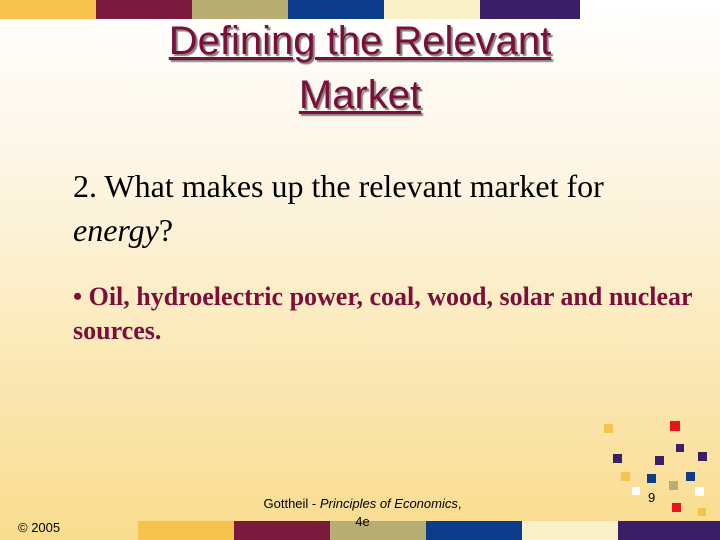 The width and height of the screenshot is (720, 540). Describe the element at coordinates (360, 95) in the screenshot. I see `title-line-2: Market` at that location.